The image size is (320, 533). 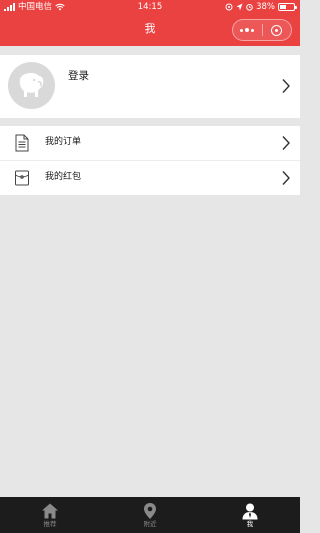 I want to click on more-button, so click(x=247, y=30).